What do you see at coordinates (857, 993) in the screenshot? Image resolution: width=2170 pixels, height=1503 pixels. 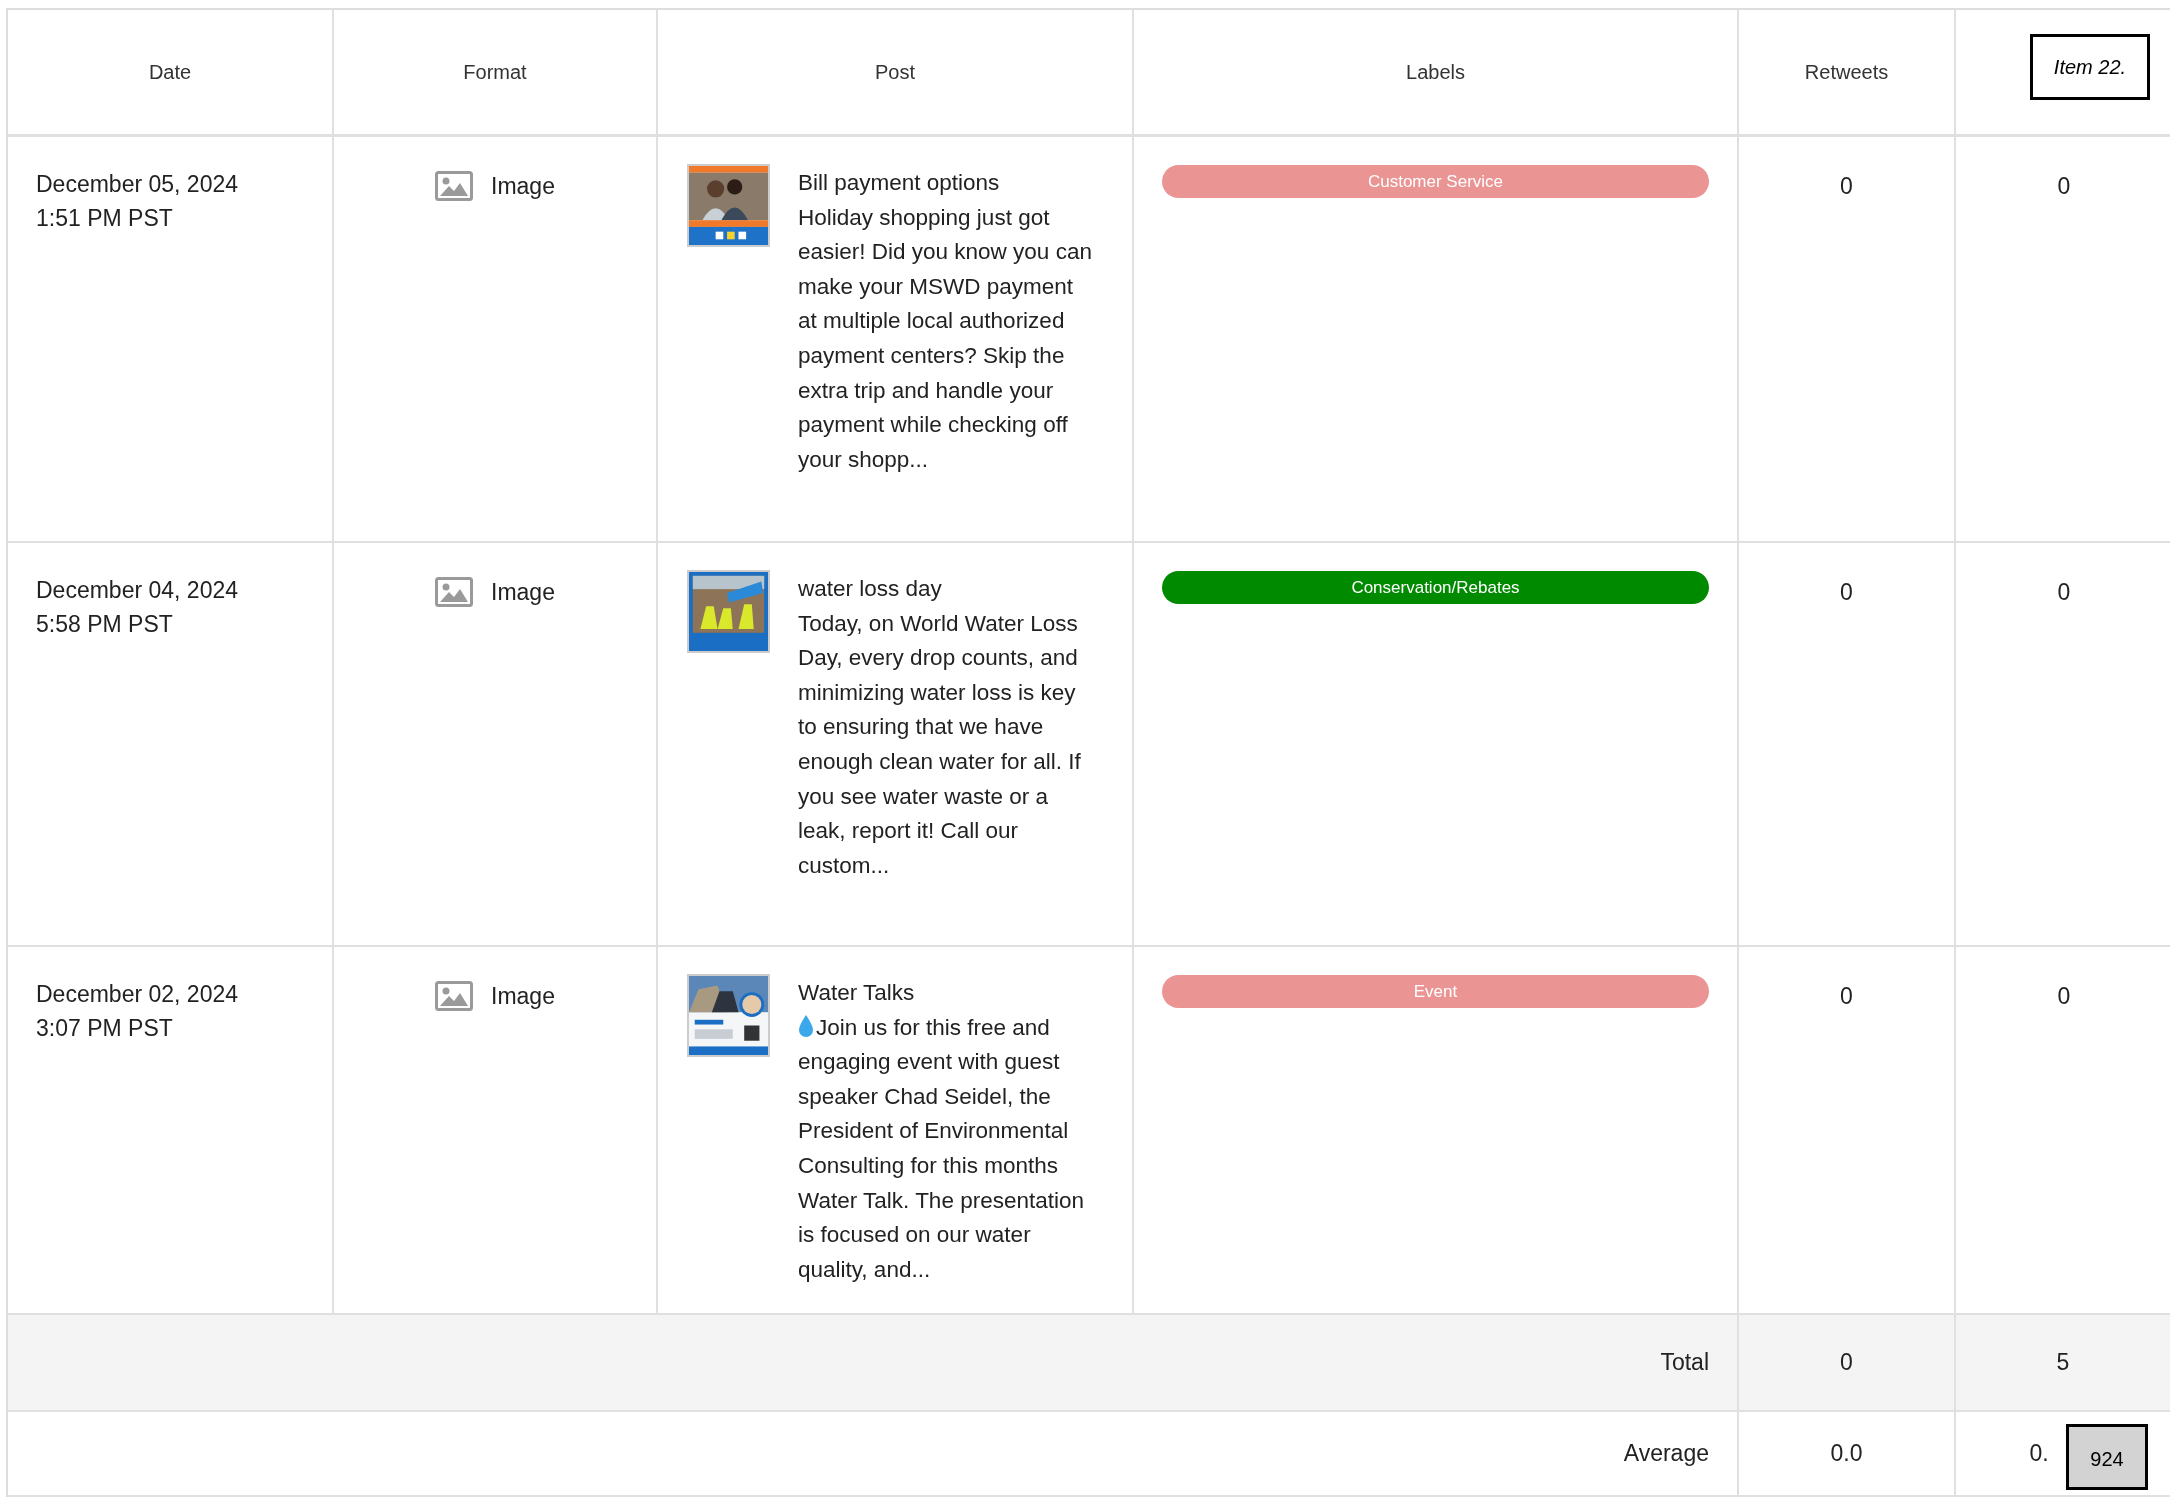 I see `post-title: Water Talks` at bounding box center [857, 993].